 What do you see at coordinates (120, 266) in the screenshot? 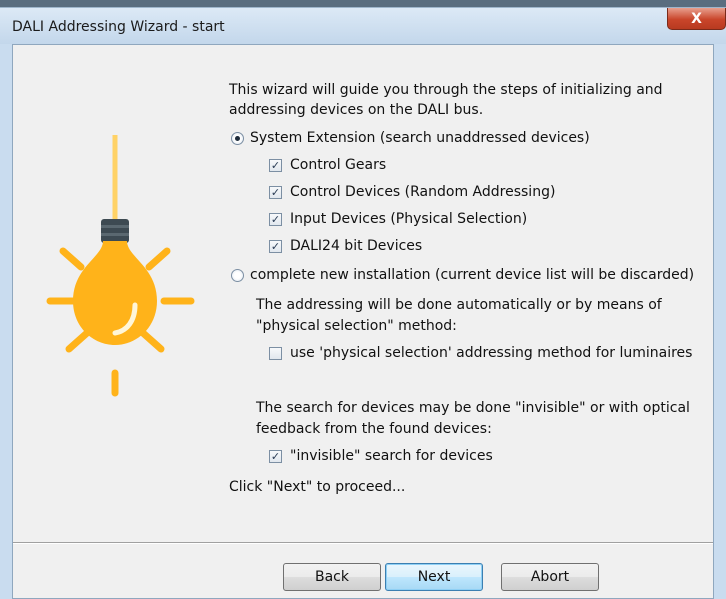
I see `lightbulb-icon` at bounding box center [120, 266].